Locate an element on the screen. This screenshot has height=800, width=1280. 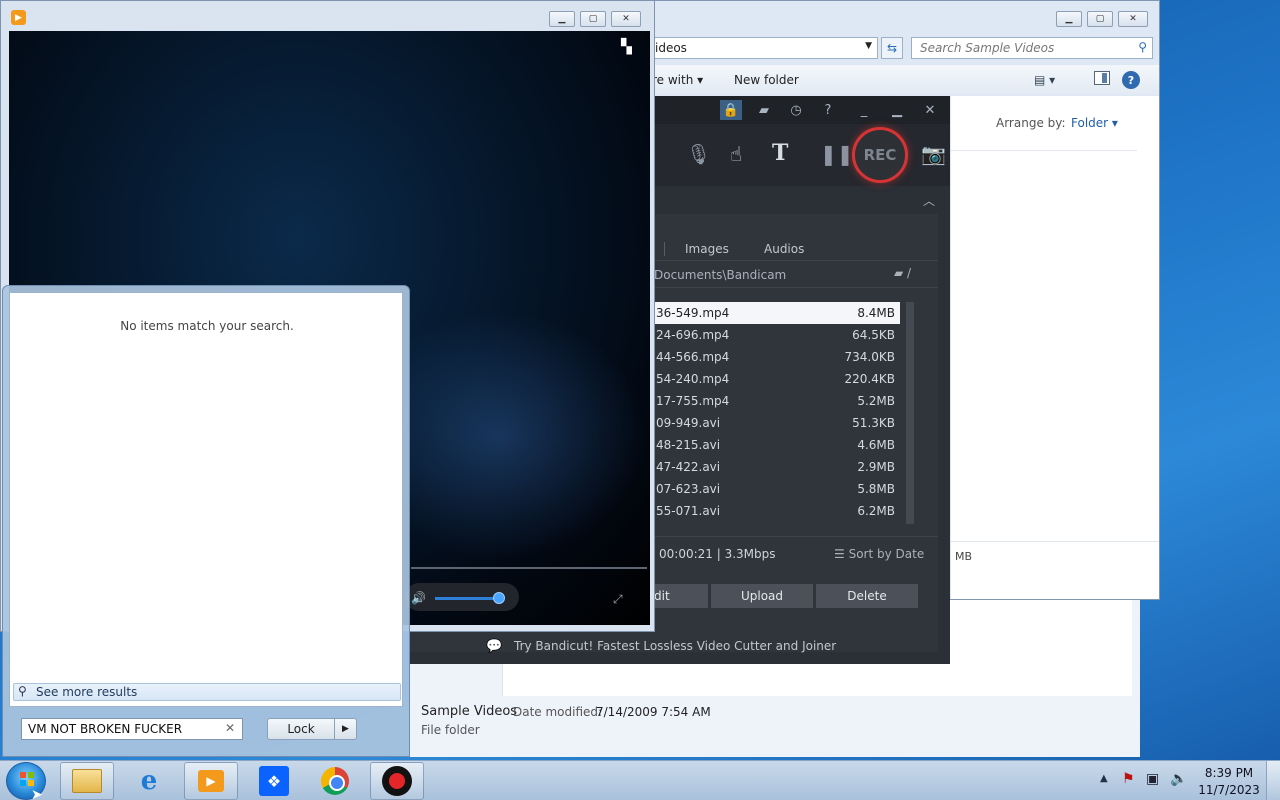
shutdown-options-arrow-icon: ▶ is located at coordinates (346, 729).